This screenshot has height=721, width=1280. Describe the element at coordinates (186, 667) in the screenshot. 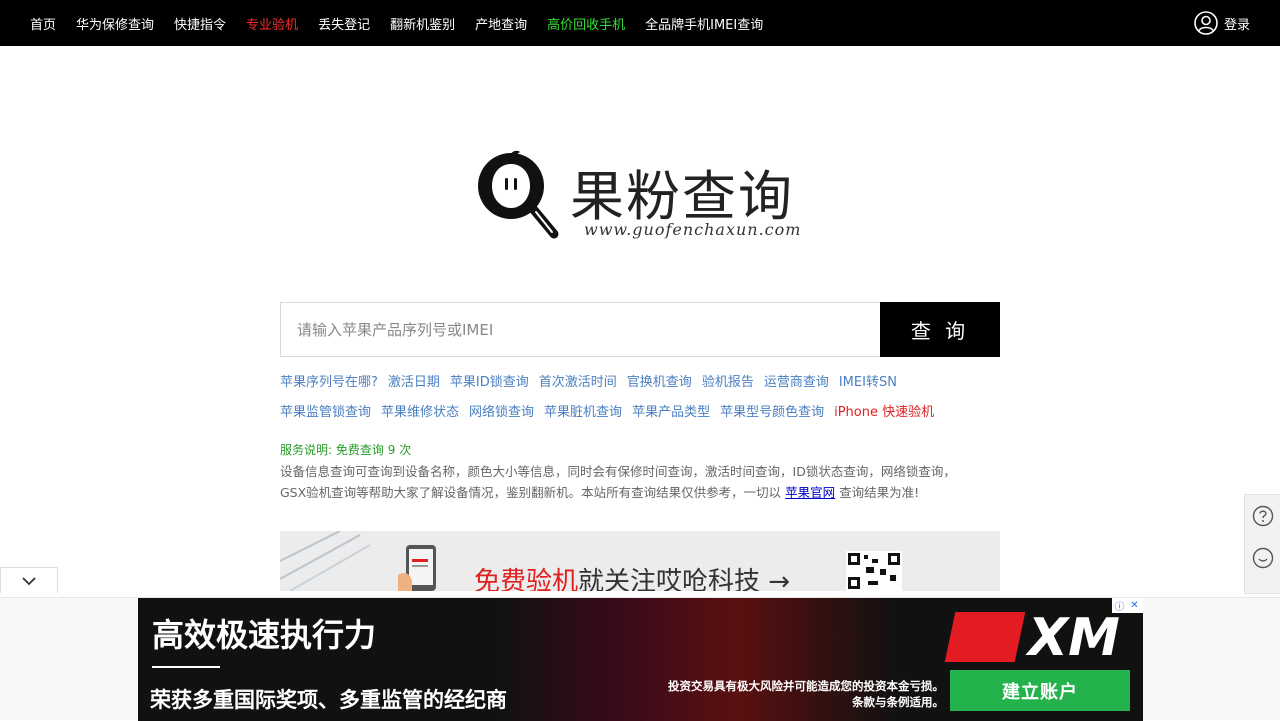

I see `ad-divider` at that location.